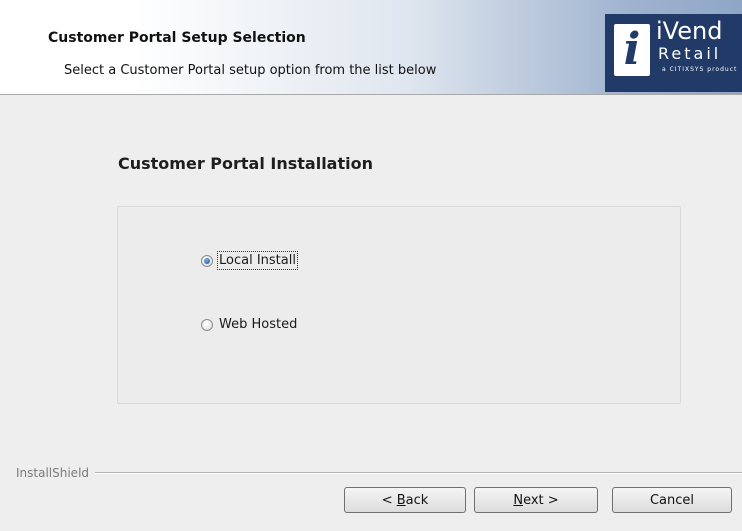 This screenshot has height=531, width=742. What do you see at coordinates (690, 53) in the screenshot?
I see `logo-retail: Retail` at bounding box center [690, 53].